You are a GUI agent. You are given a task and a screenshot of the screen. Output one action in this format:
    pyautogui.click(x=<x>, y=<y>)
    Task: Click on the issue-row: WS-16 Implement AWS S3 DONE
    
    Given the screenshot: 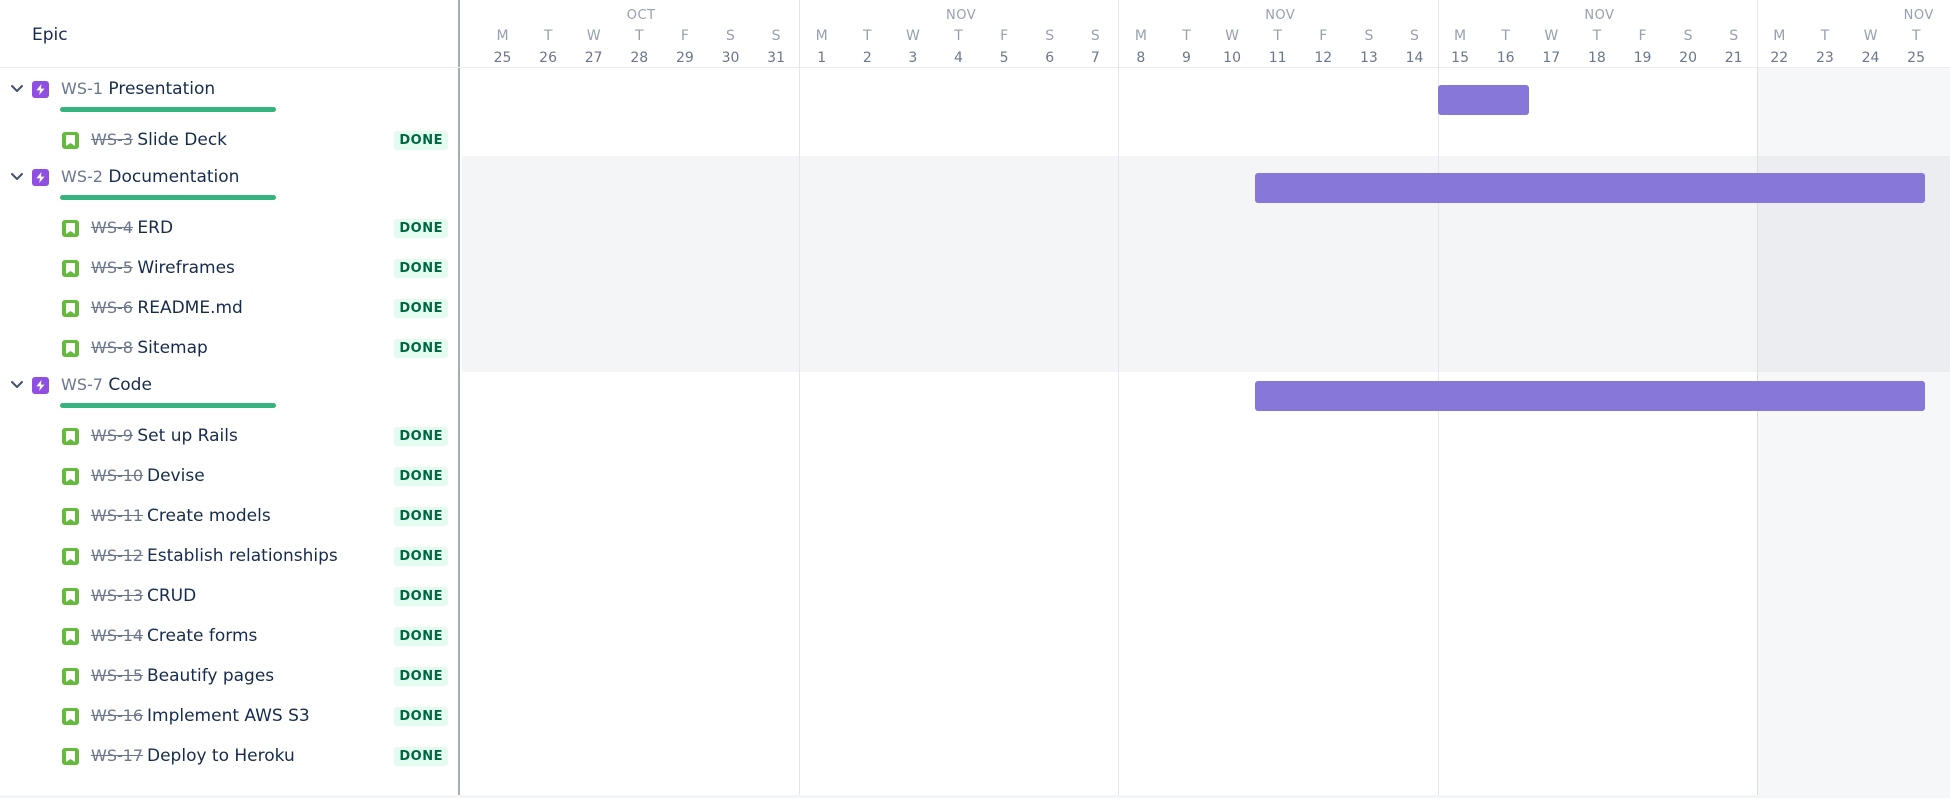 What is the action you would take?
    pyautogui.click(x=230, y=716)
    